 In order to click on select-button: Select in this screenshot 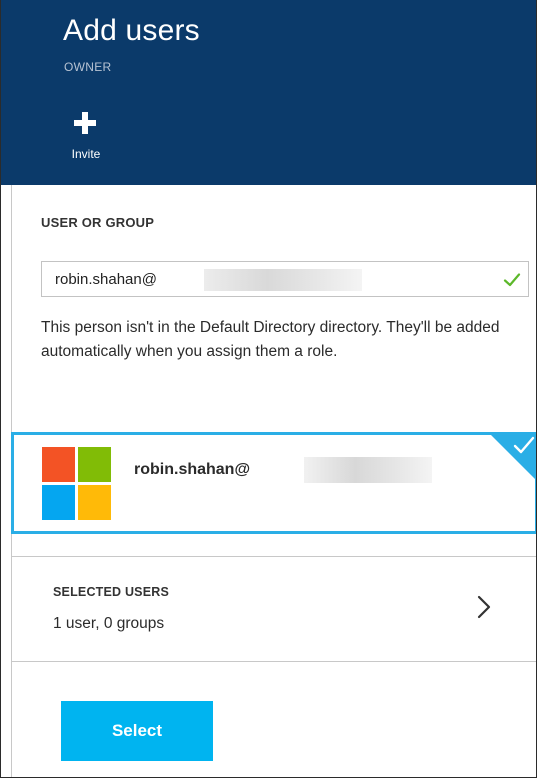, I will do `click(137, 731)`.